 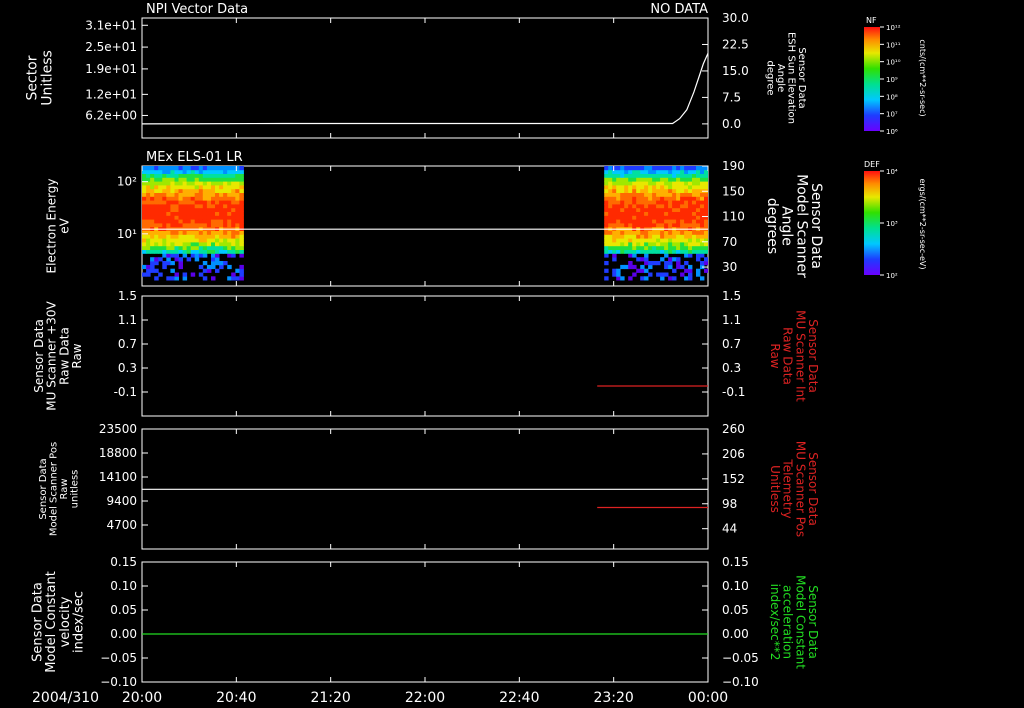 I want to click on panel-1-left-tick-label: 1.9e+01, so click(x=111, y=69).